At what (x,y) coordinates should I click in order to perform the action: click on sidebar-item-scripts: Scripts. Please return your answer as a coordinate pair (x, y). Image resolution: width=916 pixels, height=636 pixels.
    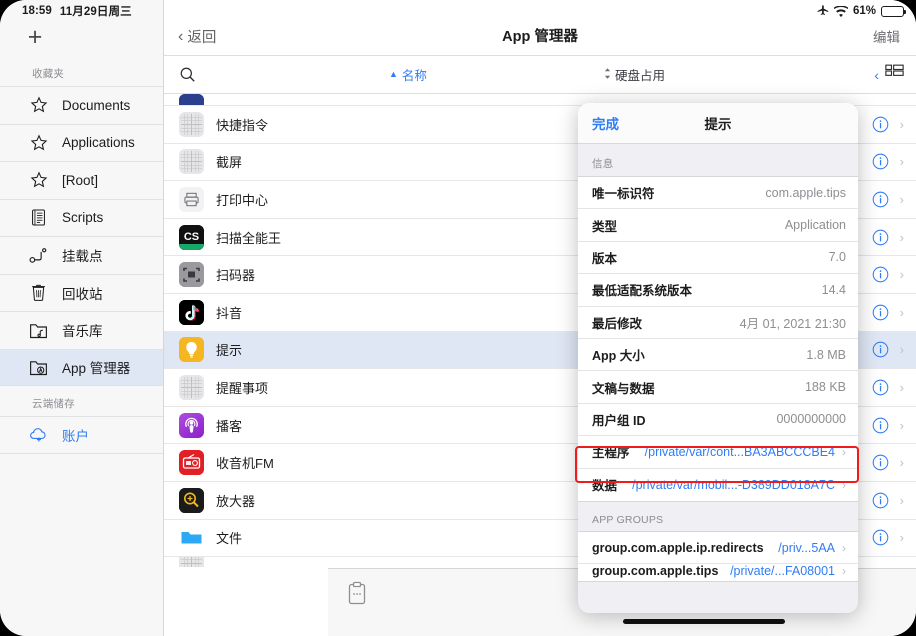
    Looking at the image, I should click on (81, 217).